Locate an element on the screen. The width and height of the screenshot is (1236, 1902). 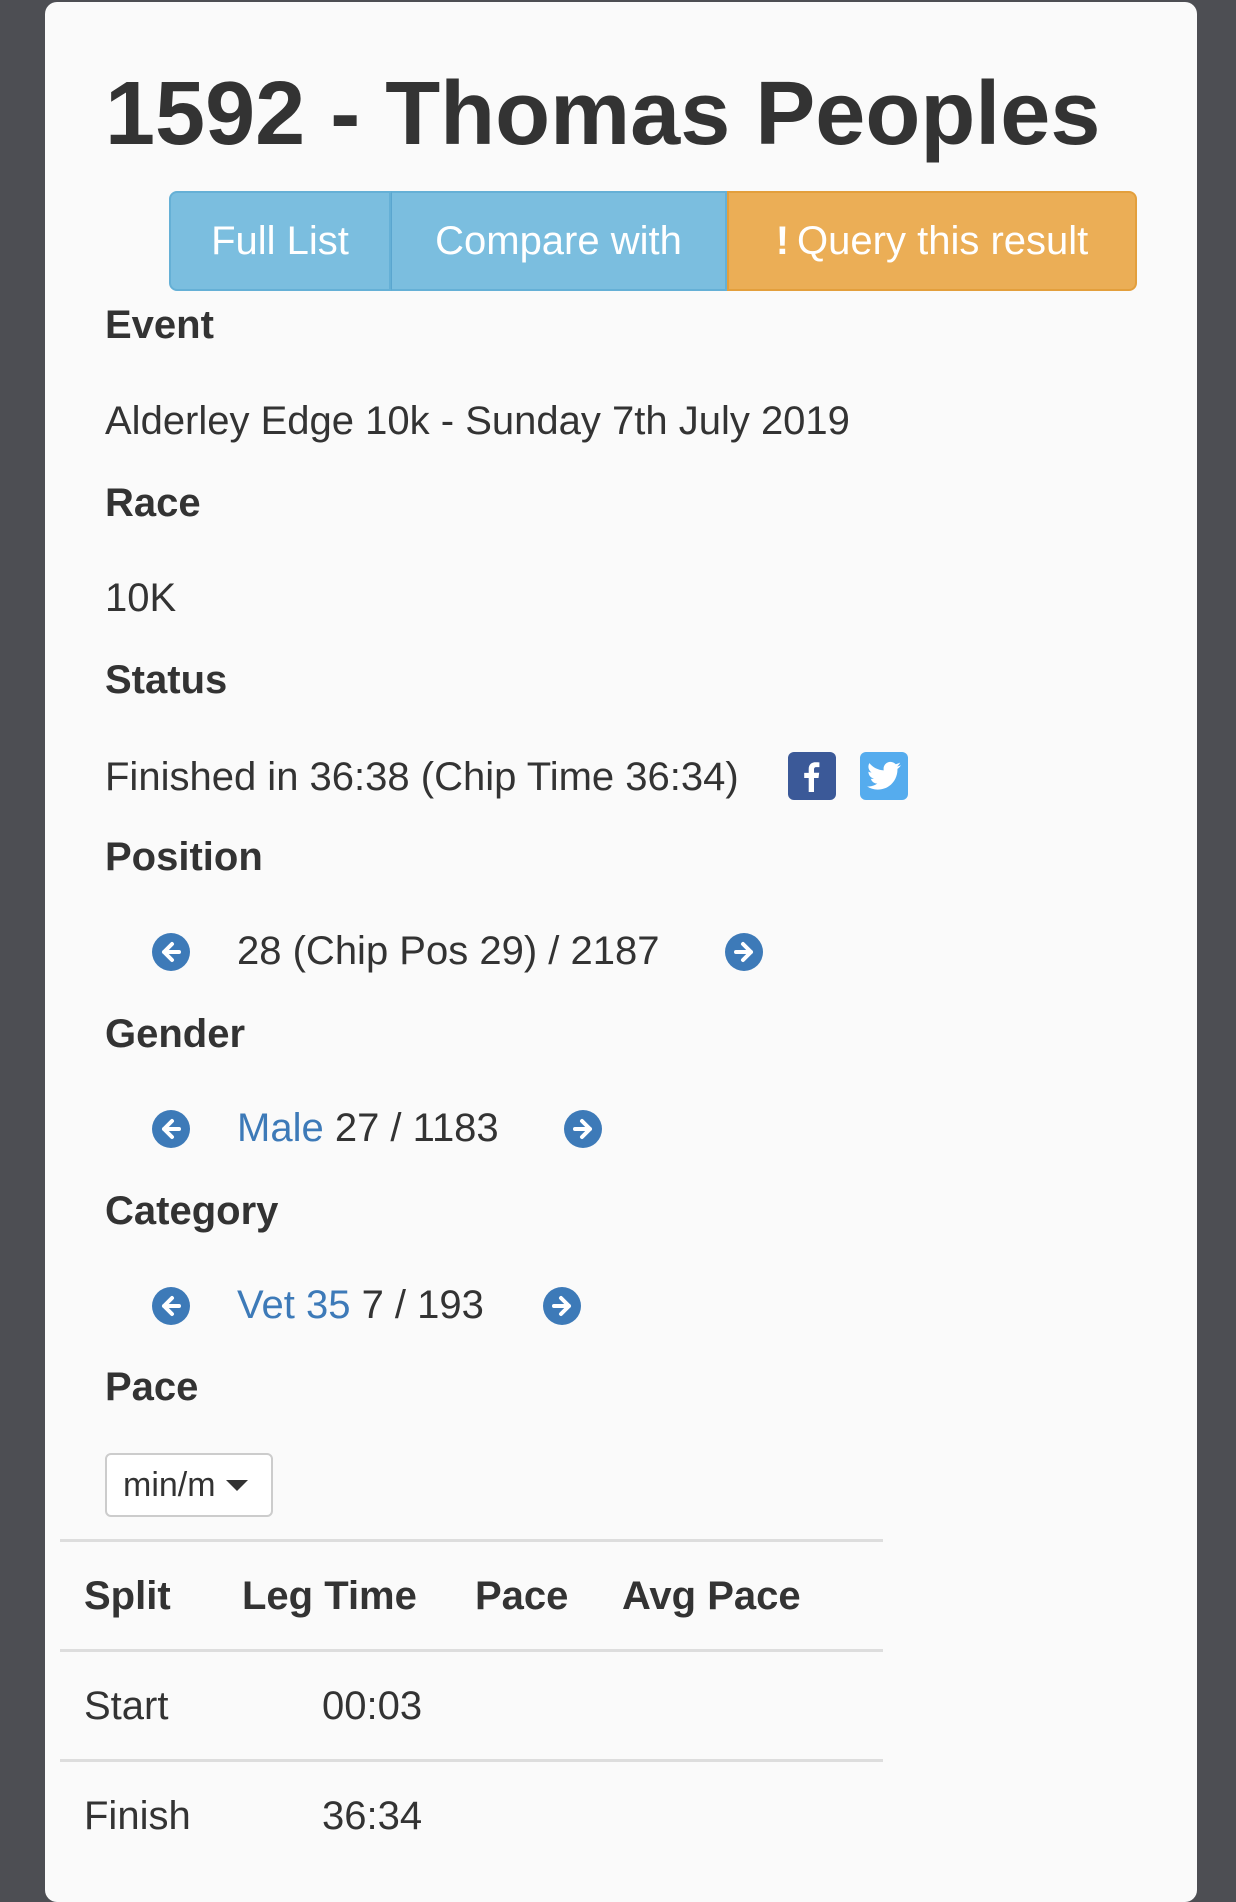
gender-link: Male is located at coordinates (280, 1128).